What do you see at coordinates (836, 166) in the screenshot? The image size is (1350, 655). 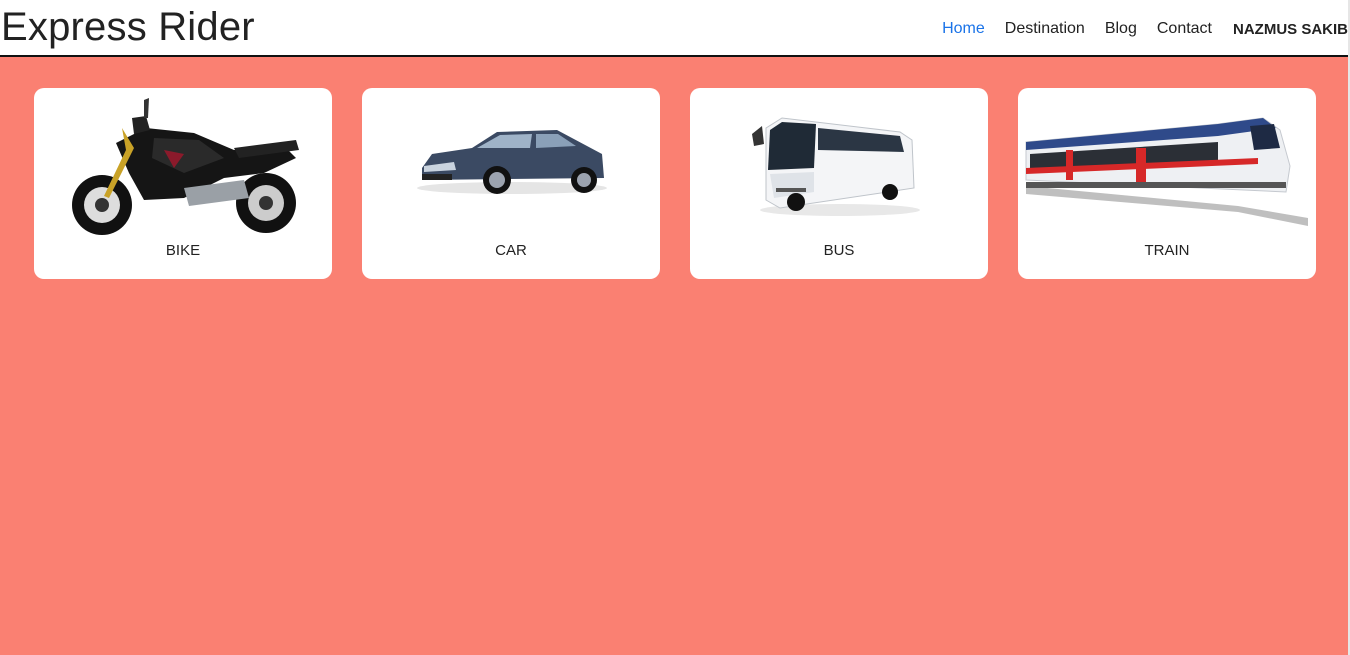 I see `bus-image` at bounding box center [836, 166].